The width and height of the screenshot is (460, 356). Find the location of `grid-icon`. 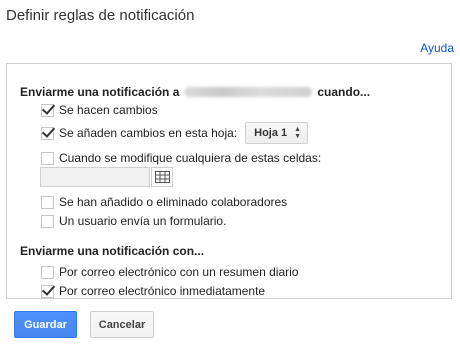

grid-icon is located at coordinates (162, 177).